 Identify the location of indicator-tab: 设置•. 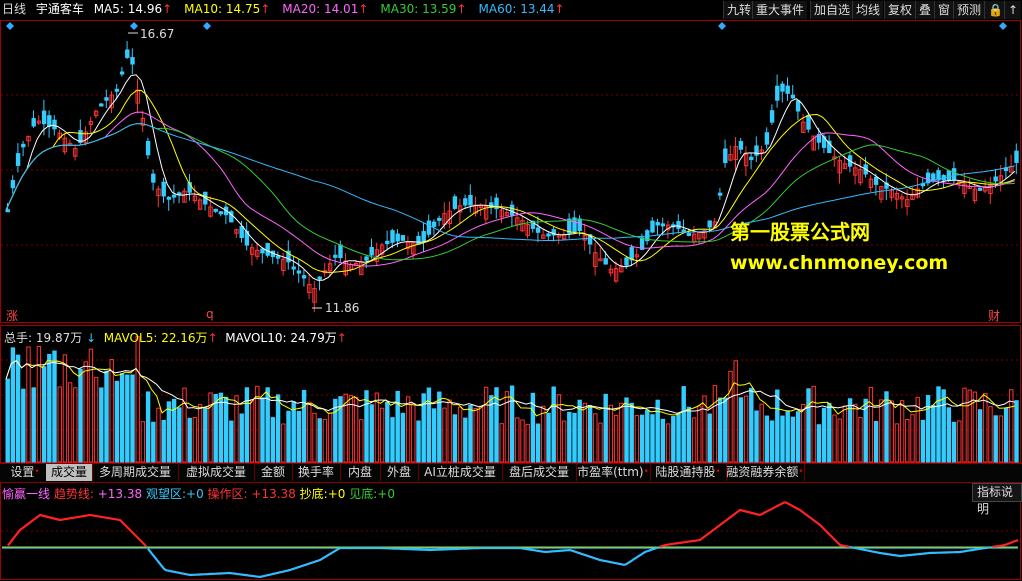
(25, 472).